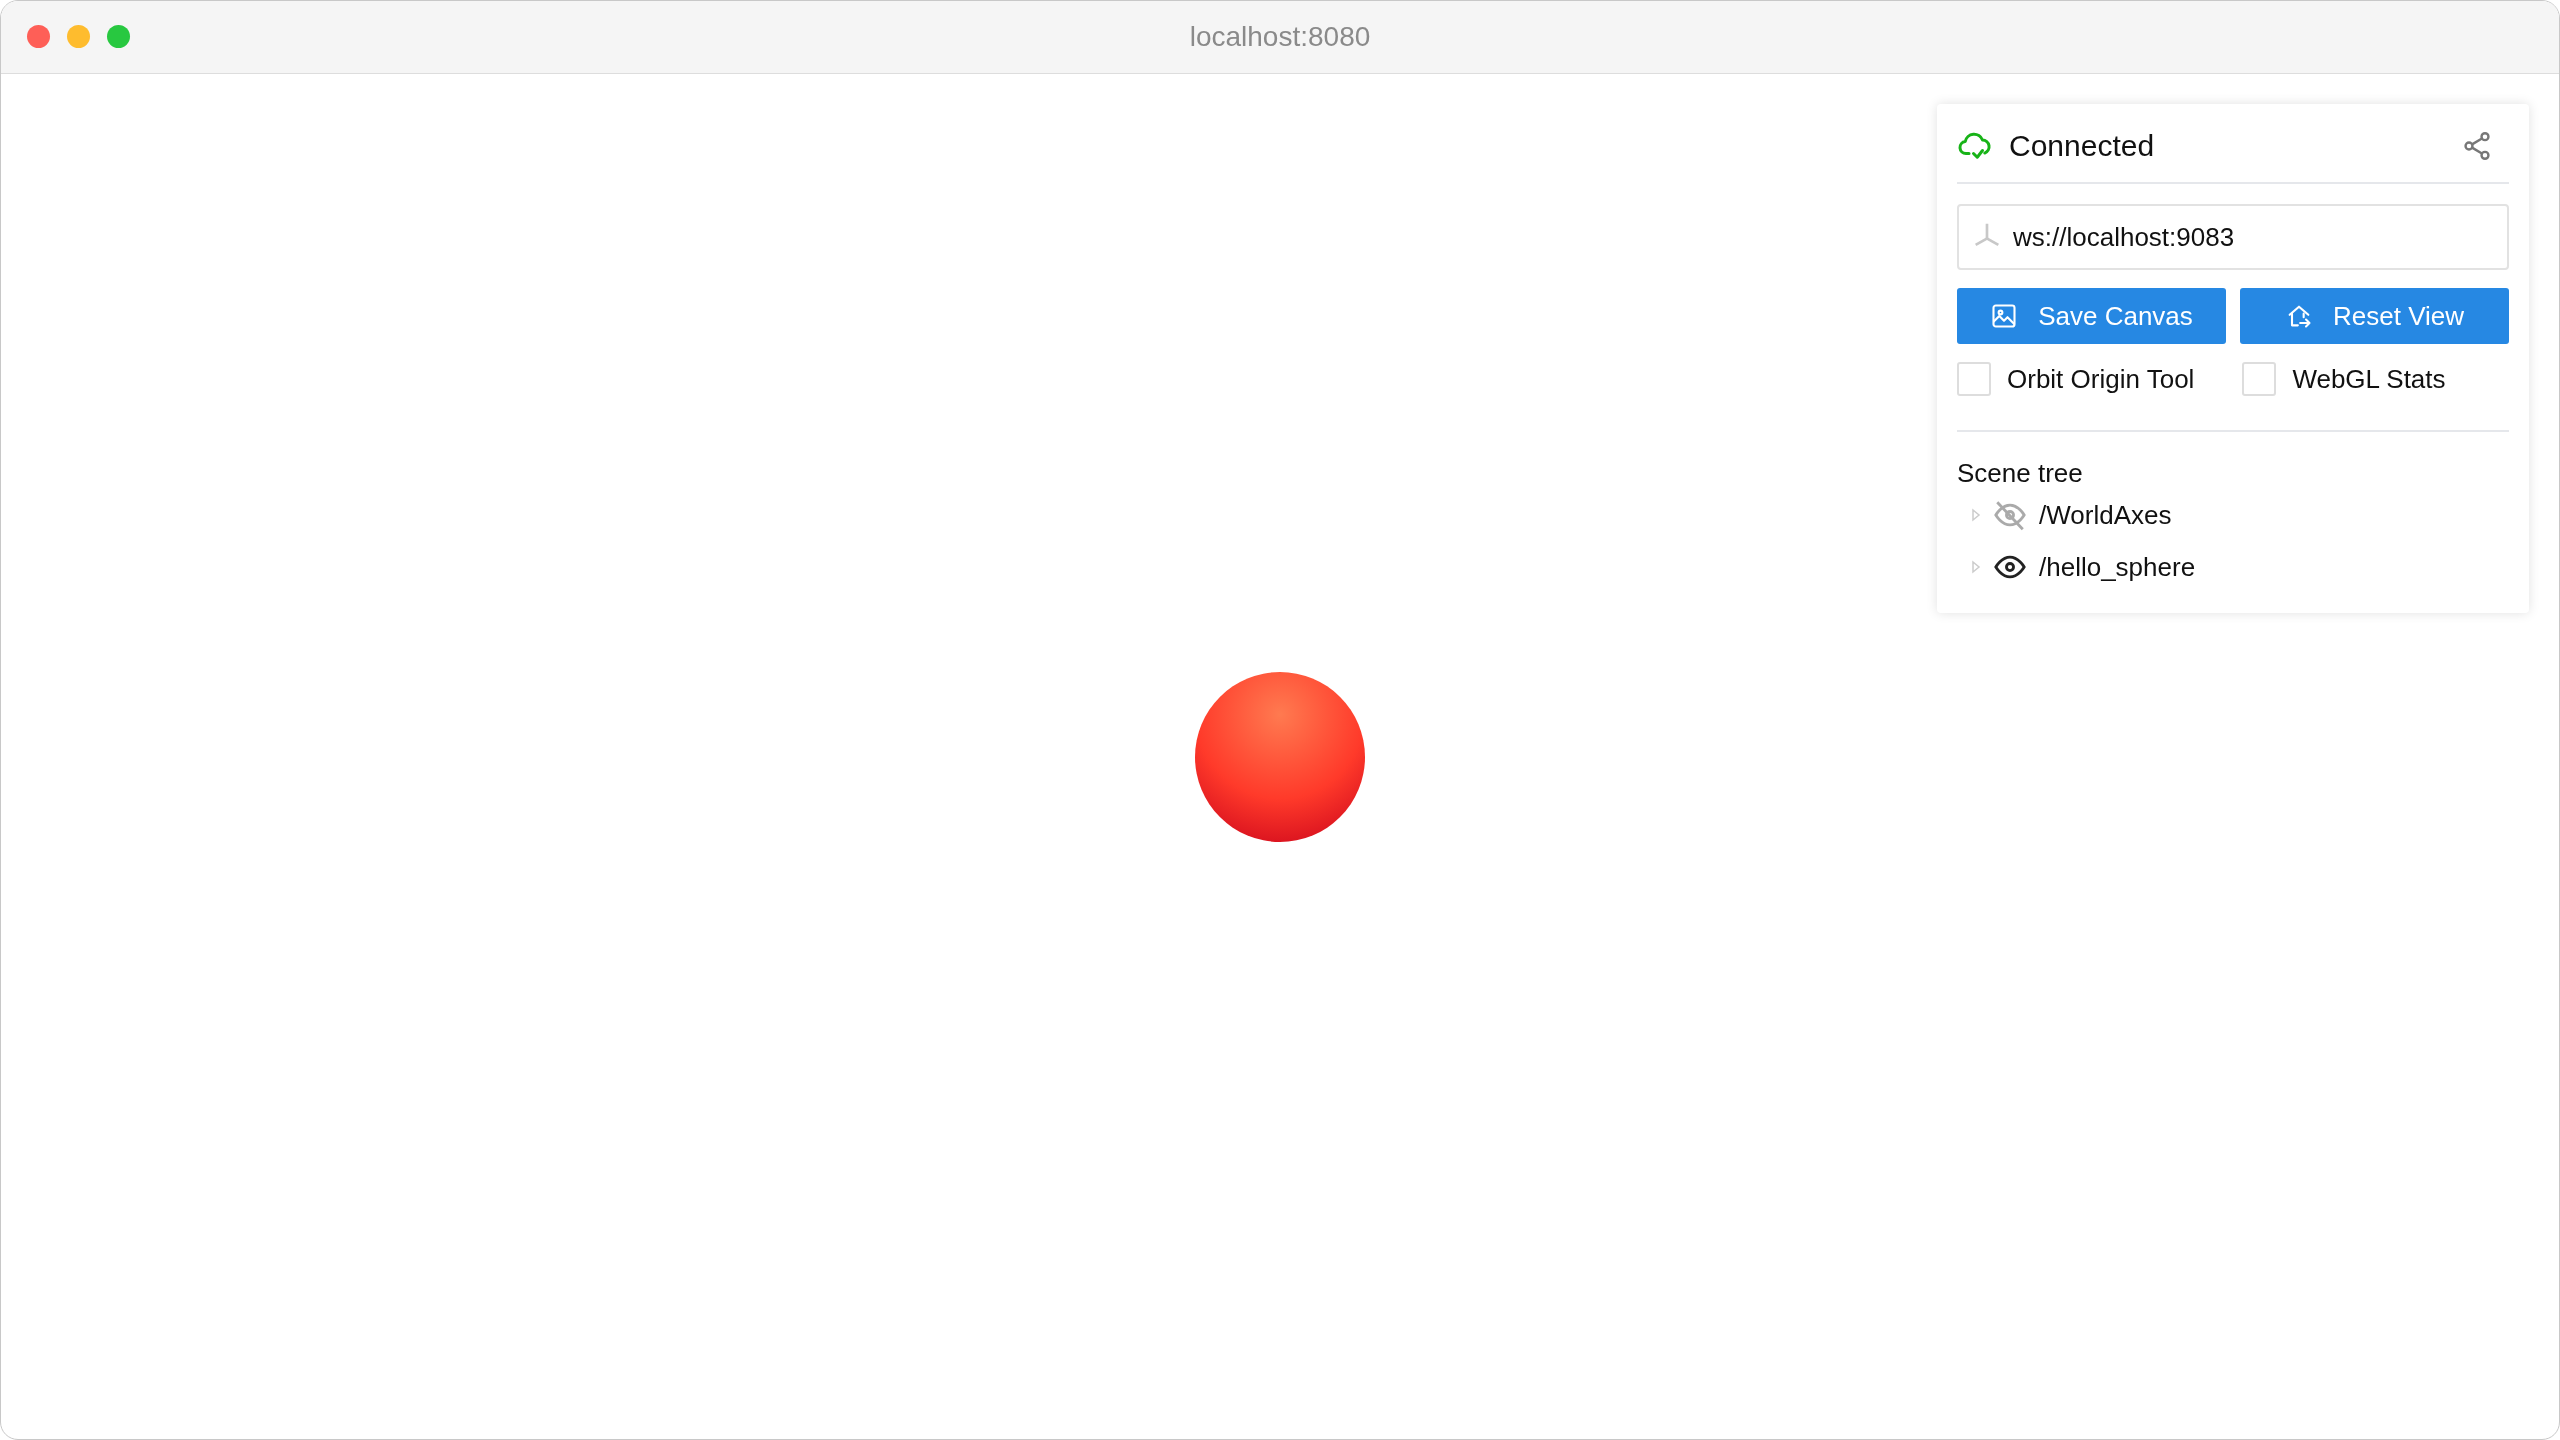  What do you see at coordinates (2101, 379) in the screenshot?
I see `checkbox-label: Orbit Origin Tool` at bounding box center [2101, 379].